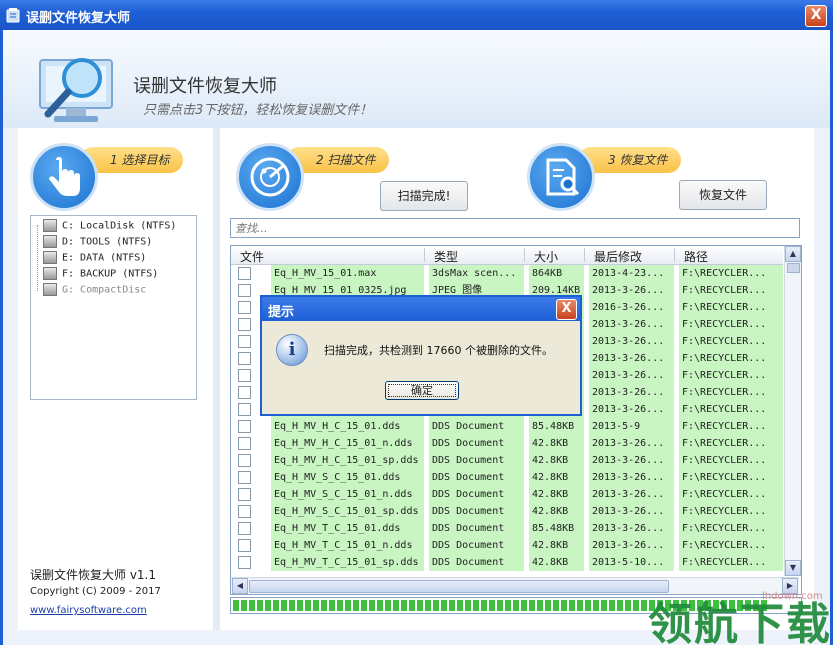  I want to click on title-bar: 误删文件恢复大师 X, so click(416, 15).